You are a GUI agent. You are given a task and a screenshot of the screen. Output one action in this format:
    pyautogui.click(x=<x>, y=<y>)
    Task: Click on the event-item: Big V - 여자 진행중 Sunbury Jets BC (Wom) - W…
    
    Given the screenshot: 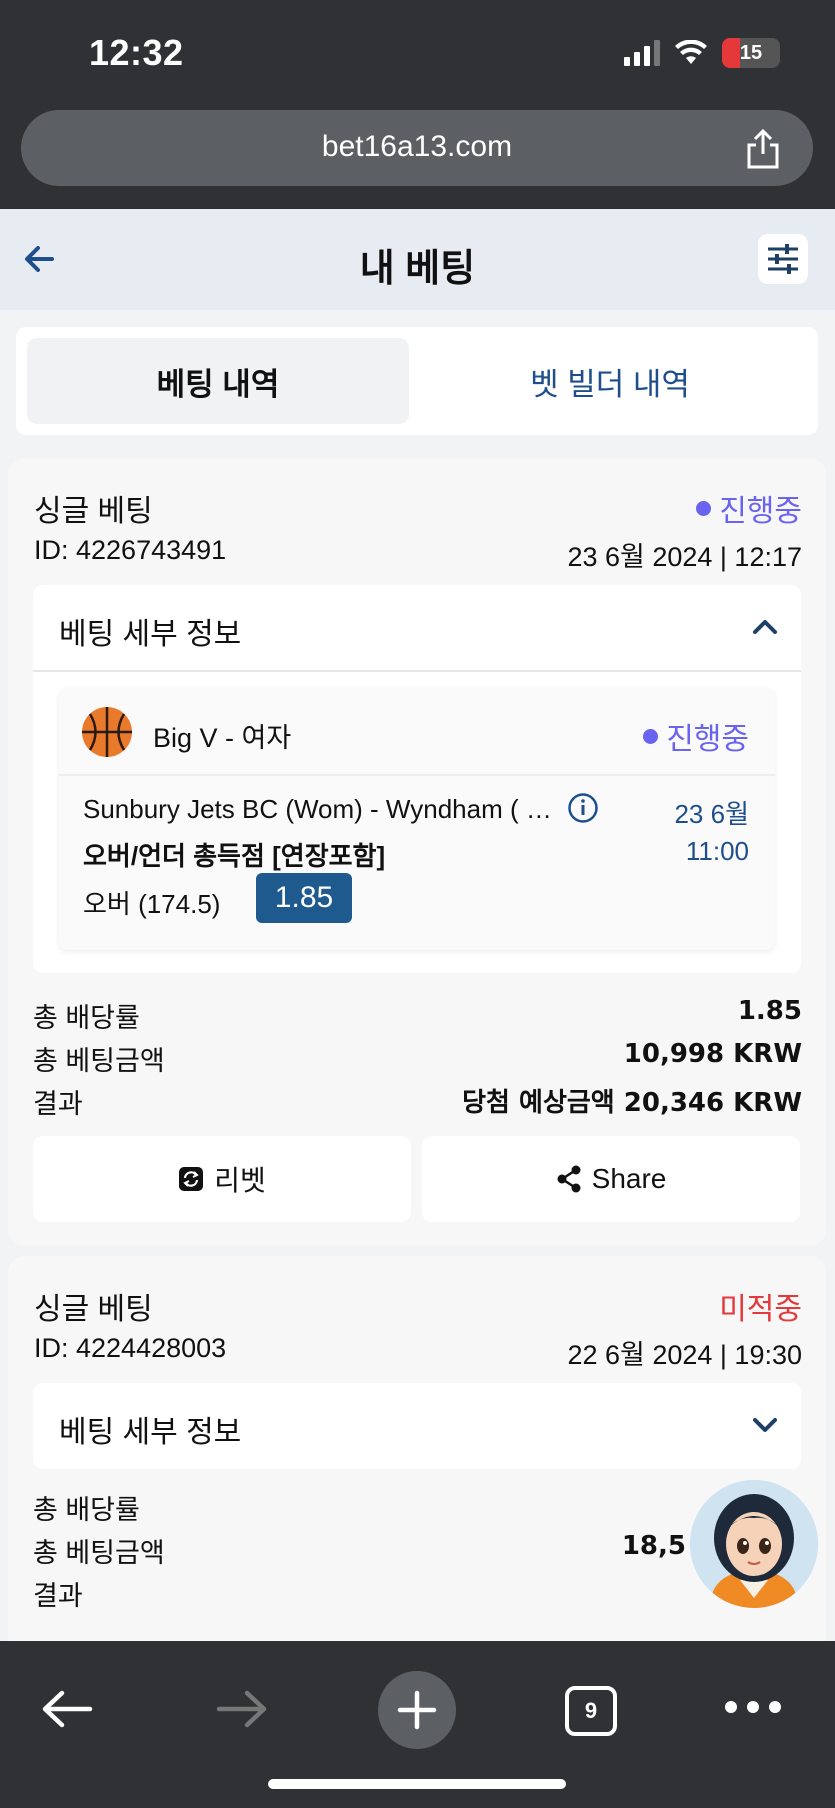 What is the action you would take?
    pyautogui.click(x=417, y=819)
    